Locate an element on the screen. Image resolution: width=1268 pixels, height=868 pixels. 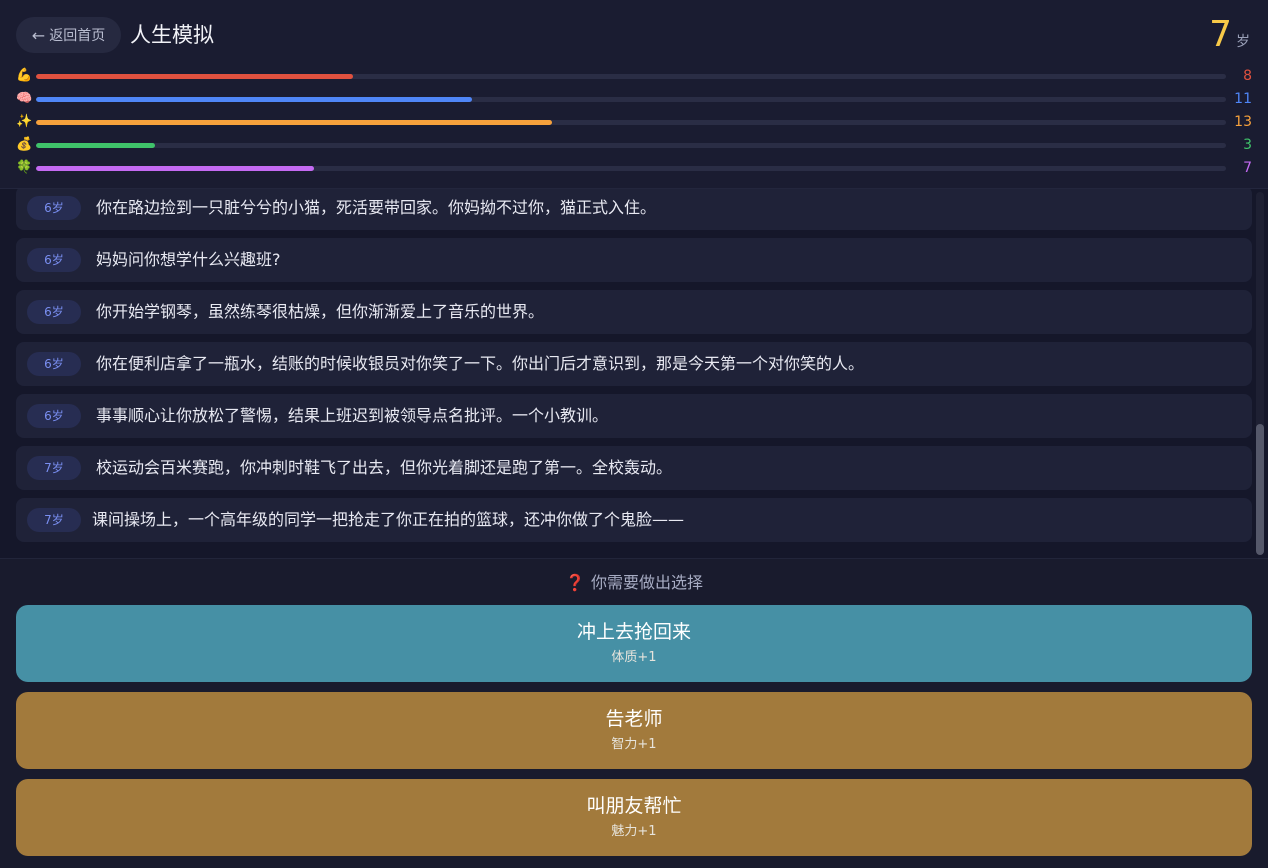
choice-prompt-text: 你需要做出选择 is located at coordinates (646, 582).